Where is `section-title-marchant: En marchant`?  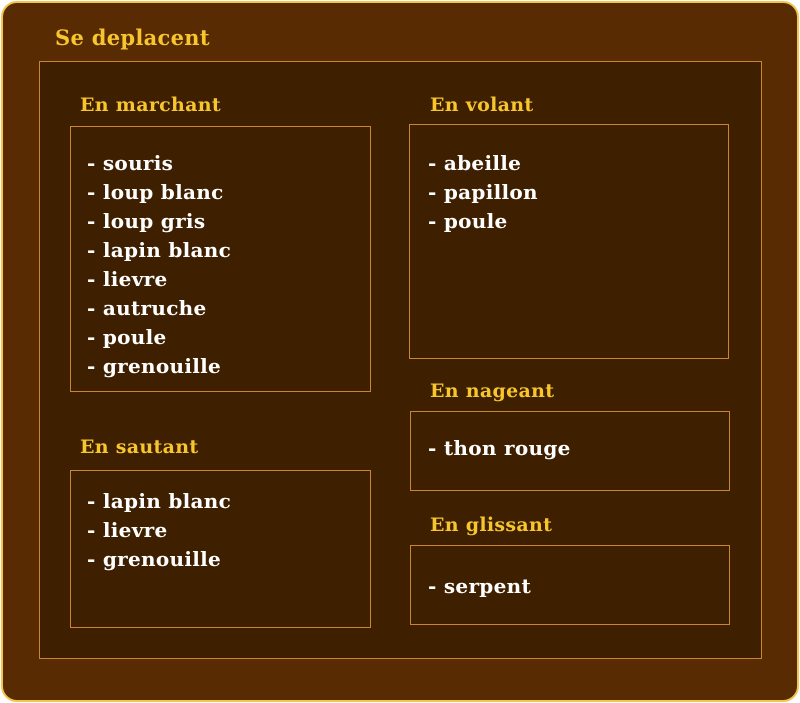 section-title-marchant: En marchant is located at coordinates (150, 105).